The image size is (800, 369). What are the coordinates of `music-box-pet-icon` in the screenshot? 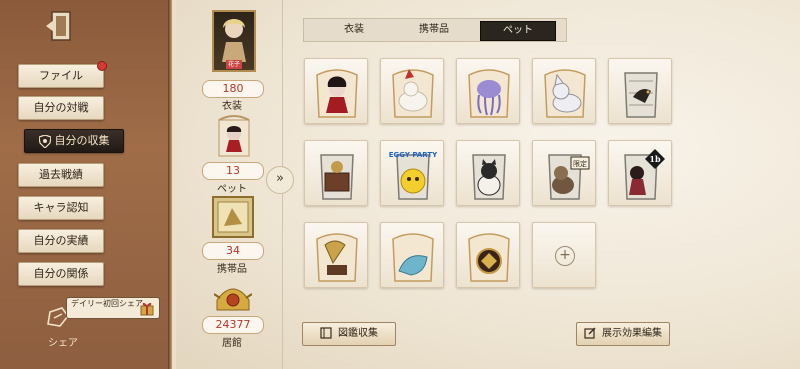 It's located at (337, 177).